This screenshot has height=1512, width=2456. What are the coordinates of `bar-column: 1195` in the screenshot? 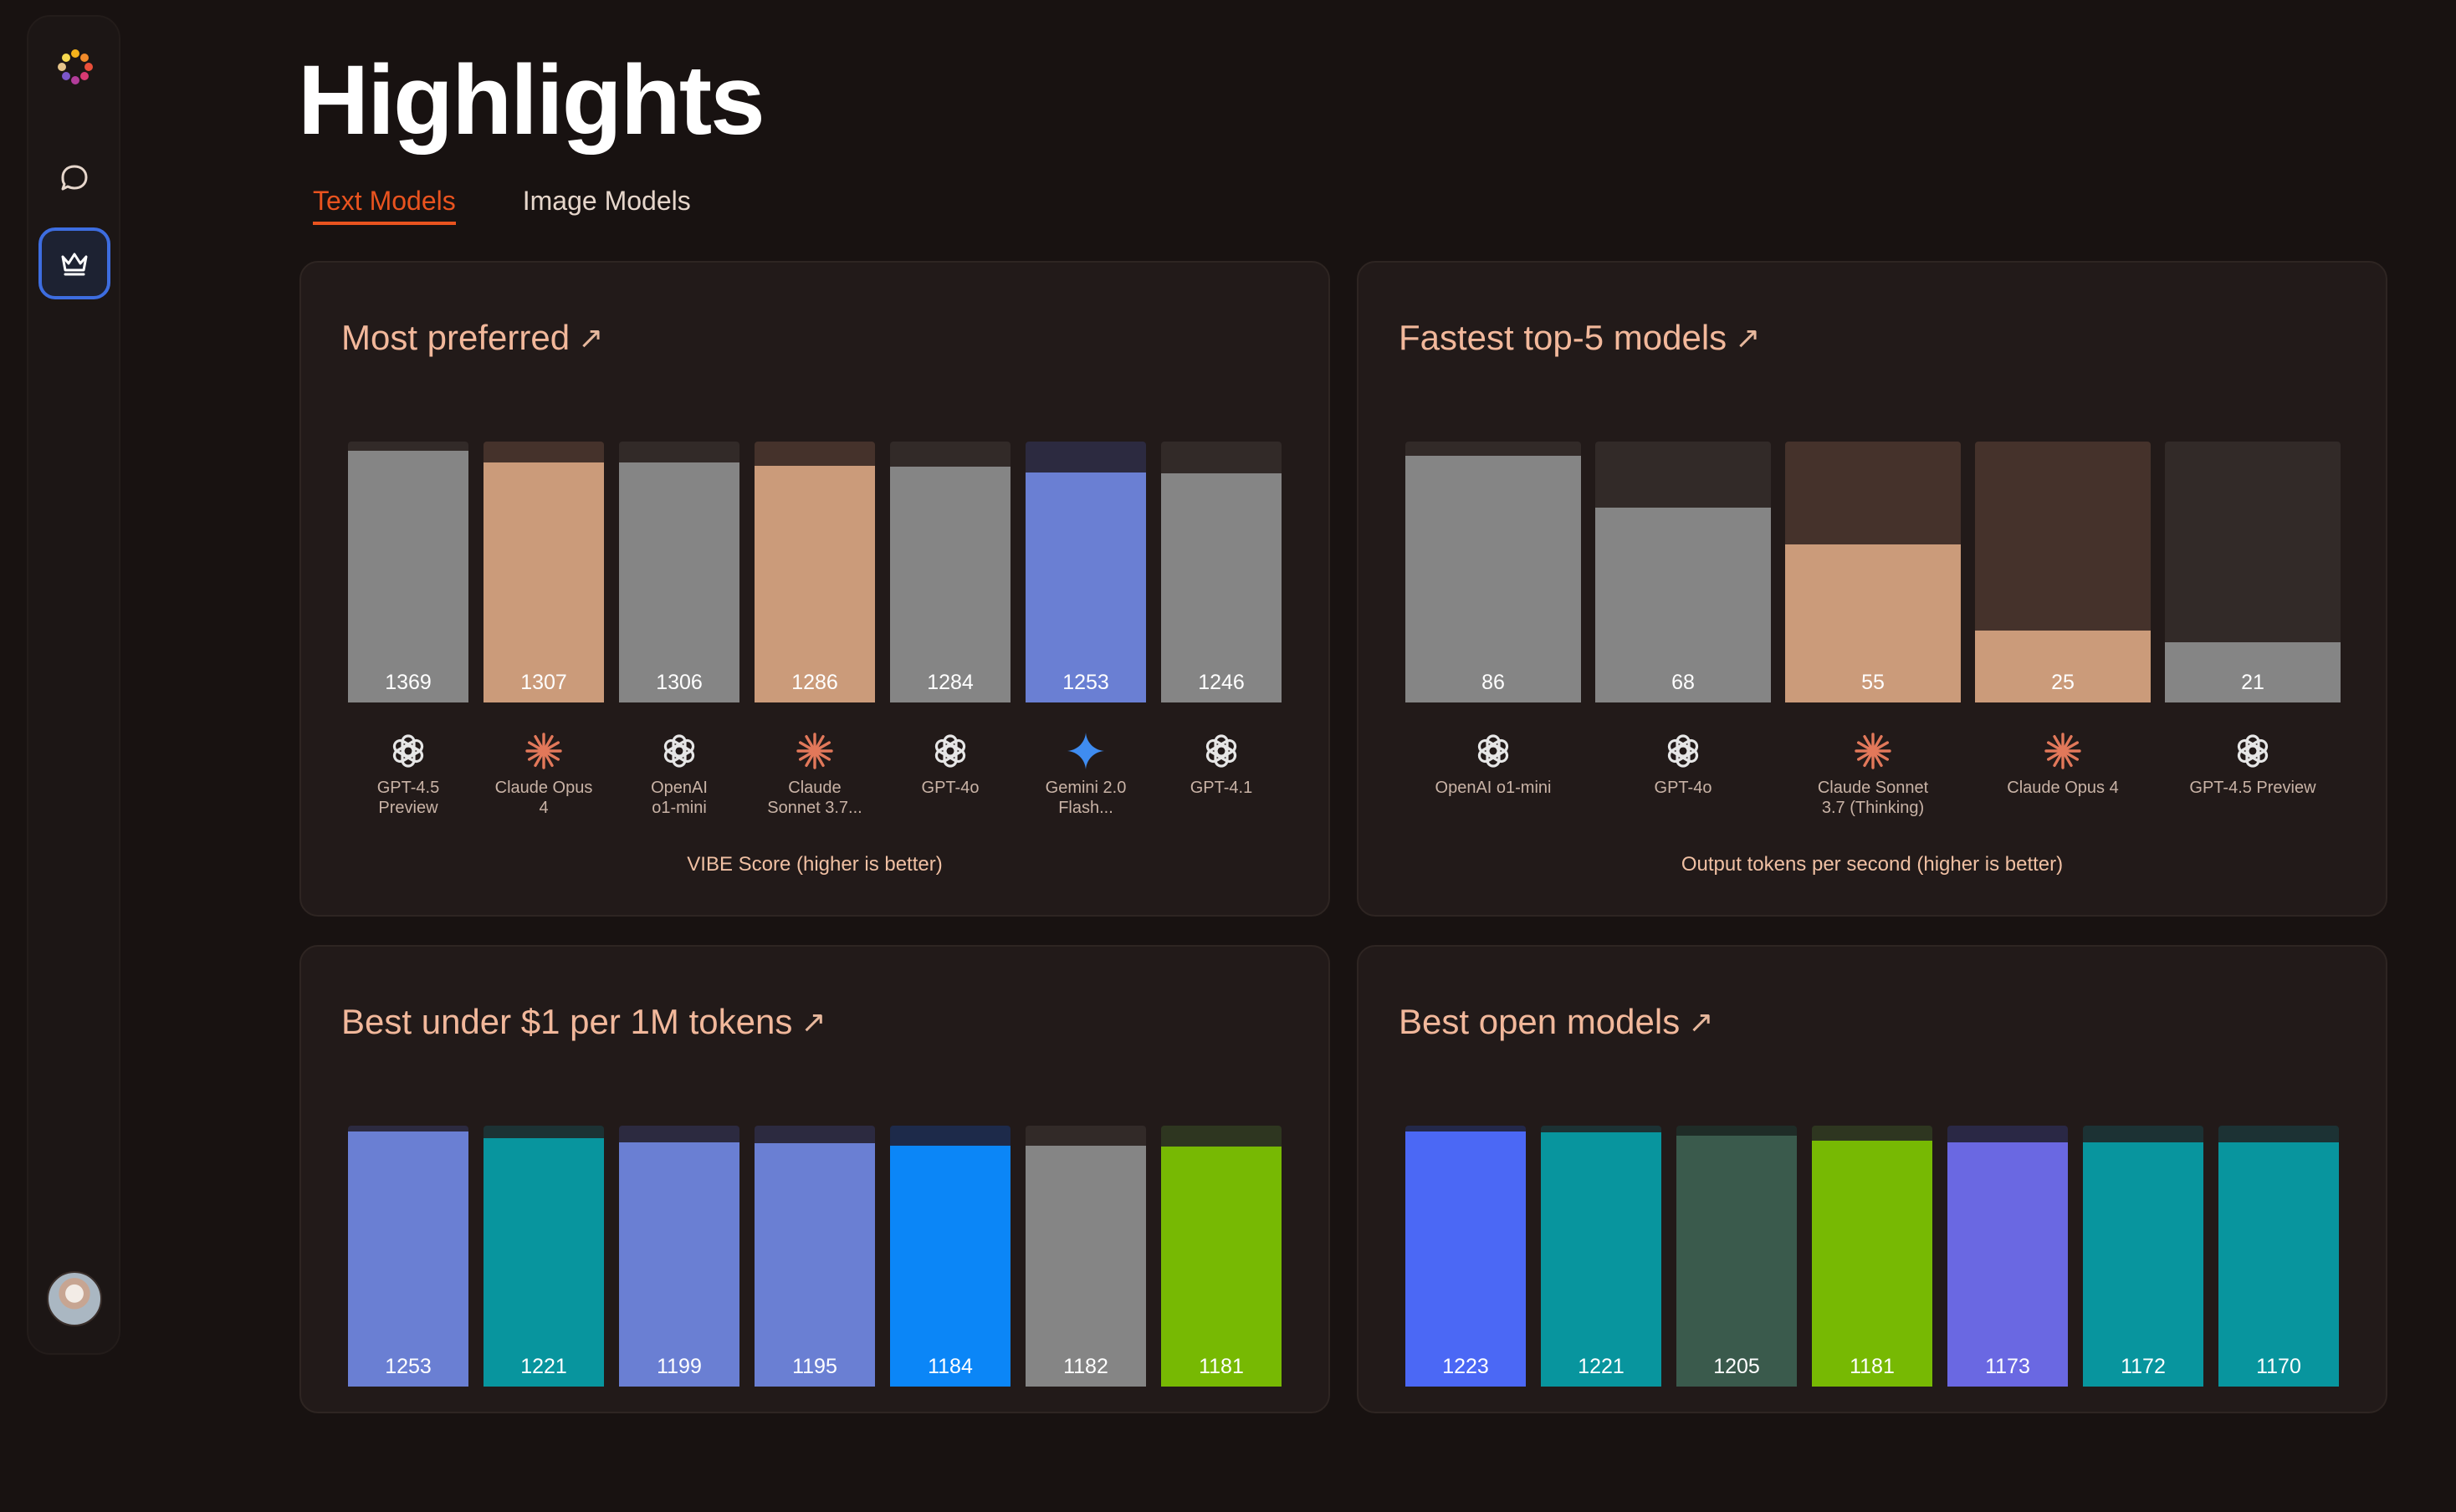 It's located at (815, 1319).